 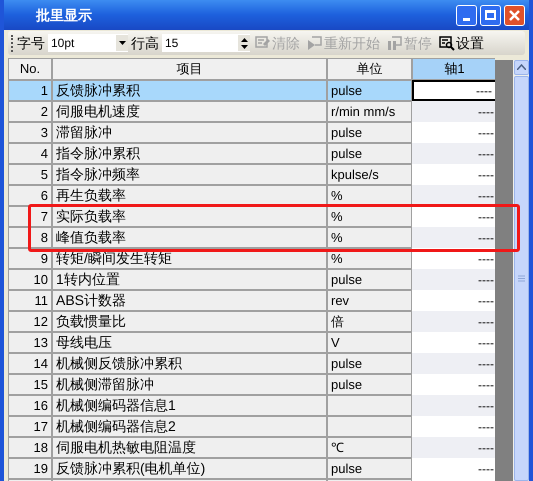 I want to click on table-cell: 指令脉冲累积, so click(x=189, y=153).